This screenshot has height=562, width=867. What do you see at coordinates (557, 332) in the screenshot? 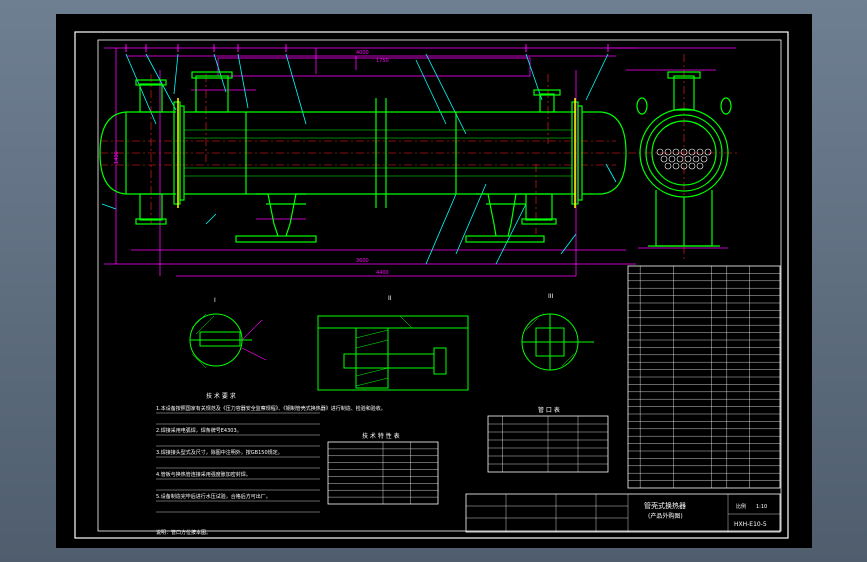
I see `detail-view-iii: III` at bounding box center [557, 332].